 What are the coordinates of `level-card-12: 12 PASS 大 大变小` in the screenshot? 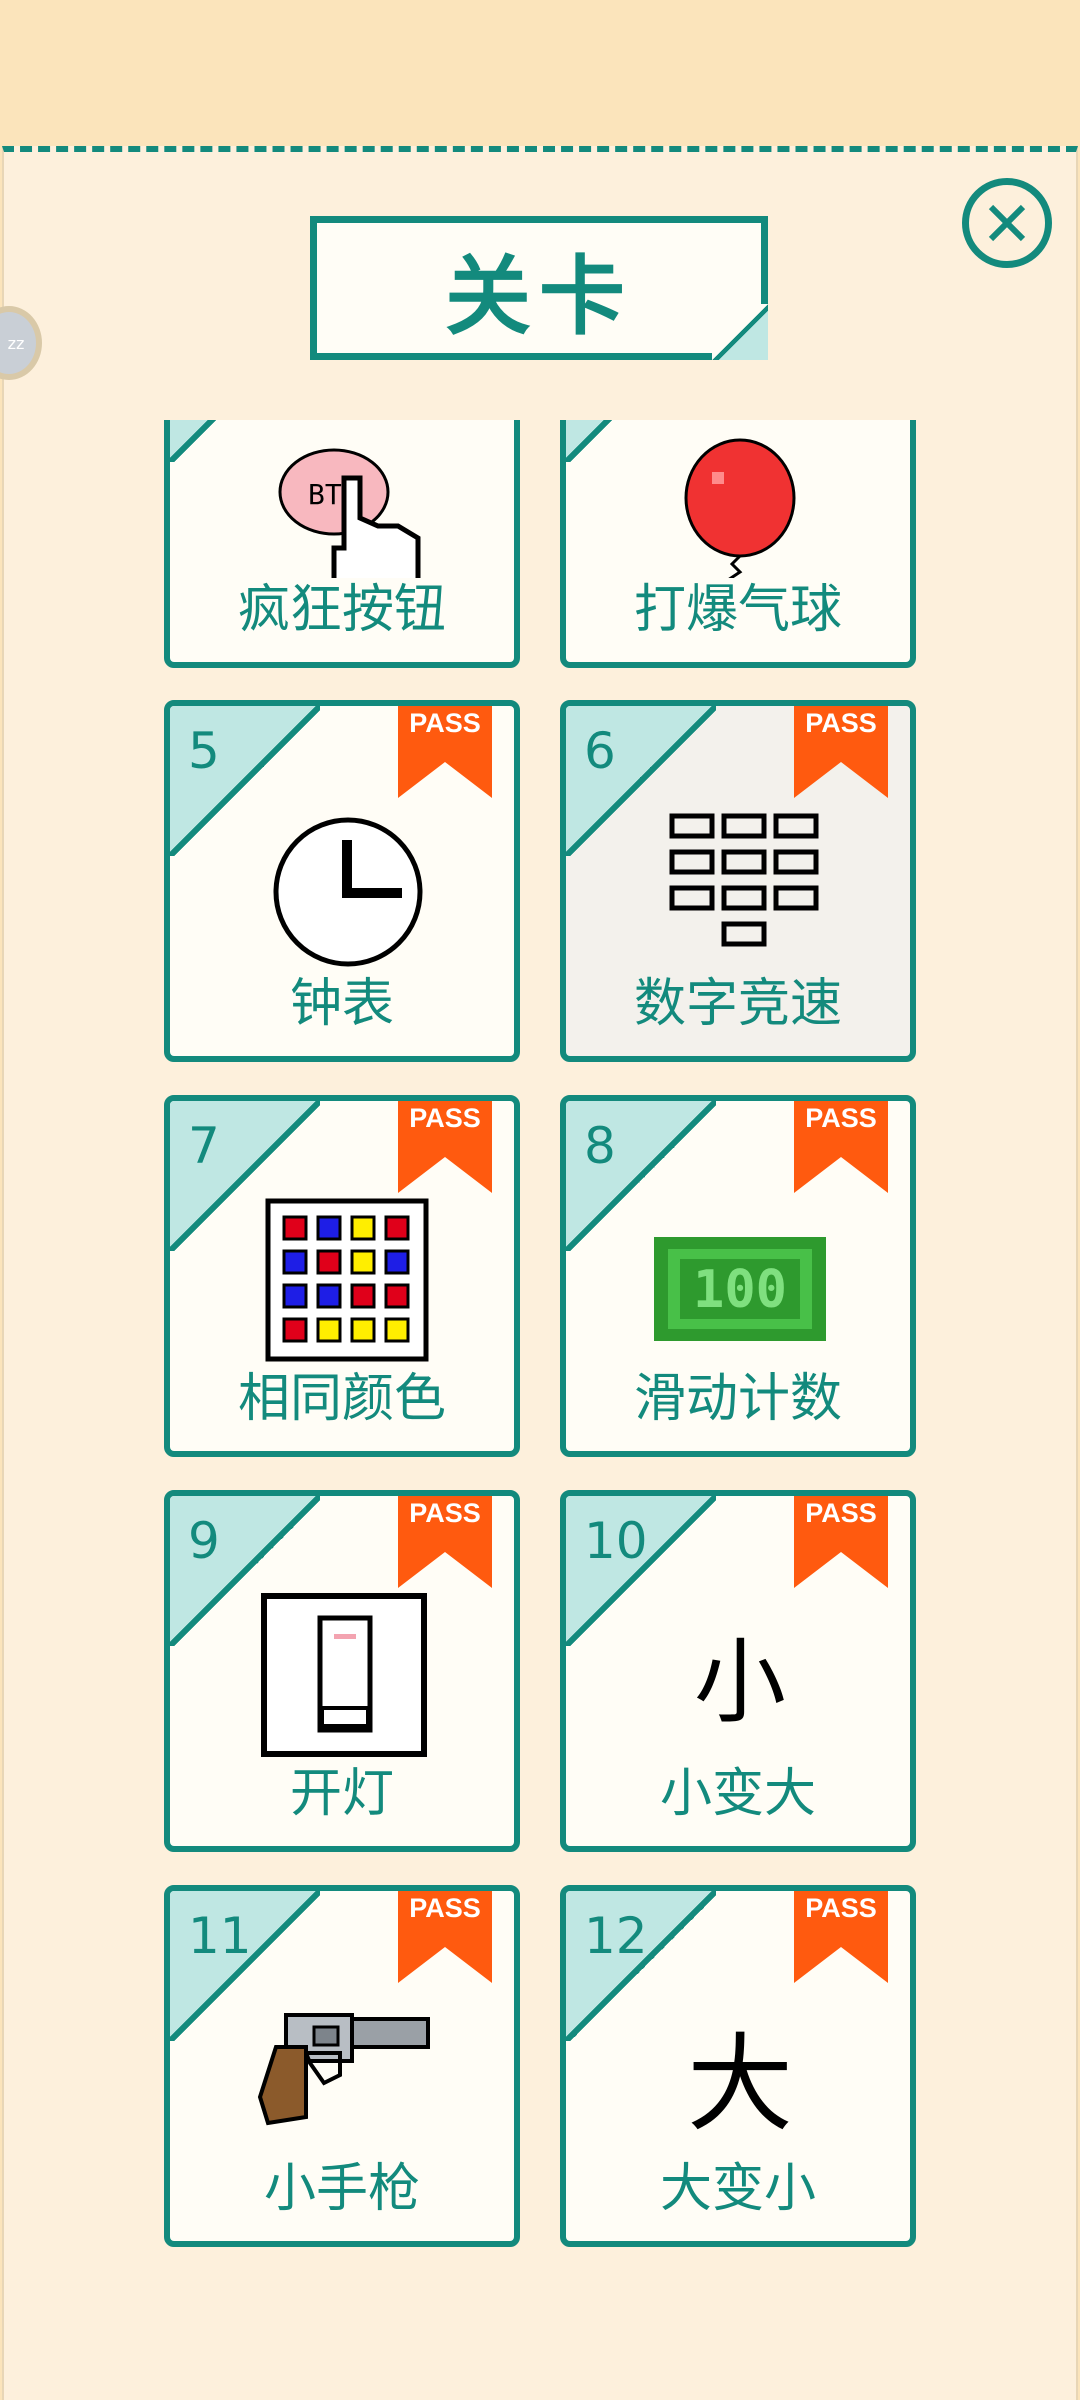 It's located at (738, 2066).